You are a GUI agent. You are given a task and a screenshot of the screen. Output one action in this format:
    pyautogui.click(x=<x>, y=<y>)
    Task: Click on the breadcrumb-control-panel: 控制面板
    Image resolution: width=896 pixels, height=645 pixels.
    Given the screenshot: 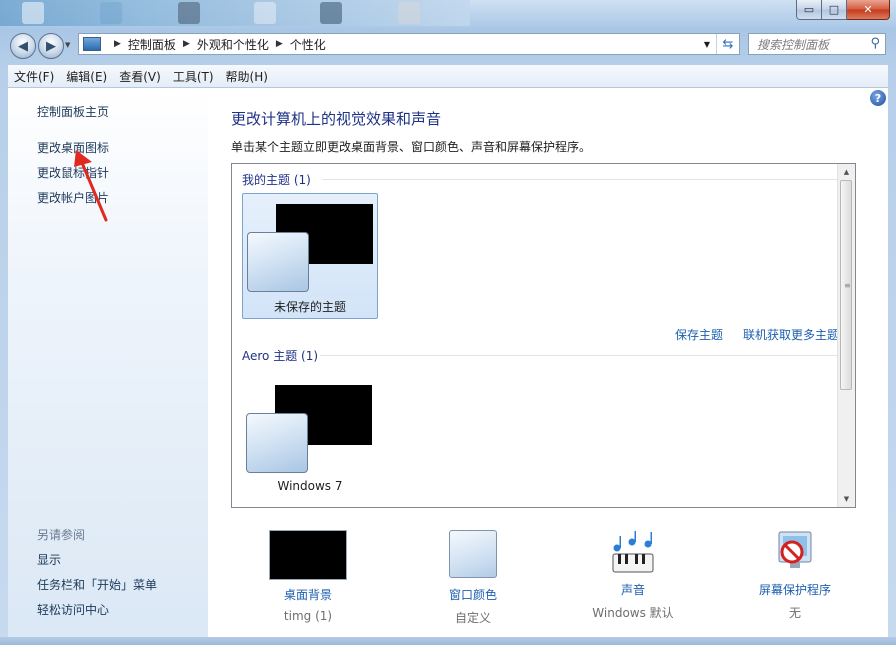 What is the action you would take?
    pyautogui.click(x=152, y=44)
    